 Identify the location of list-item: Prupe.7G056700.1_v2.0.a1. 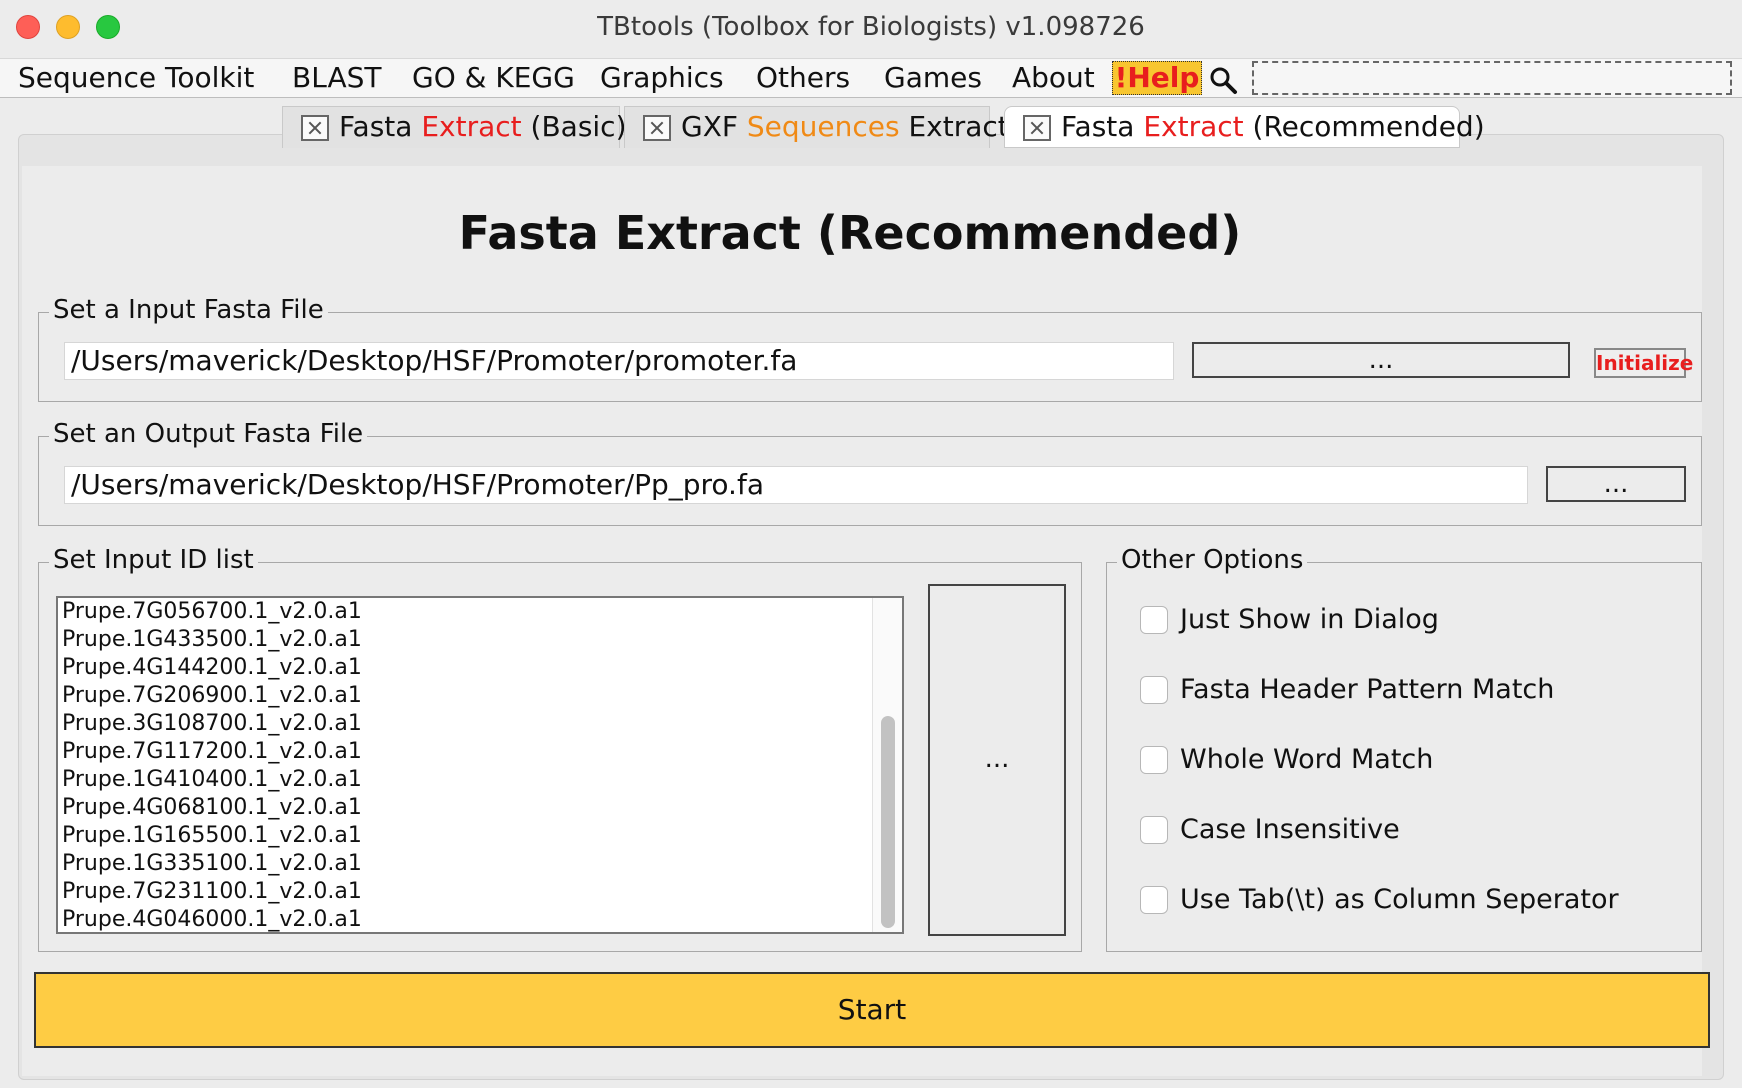
(212, 611).